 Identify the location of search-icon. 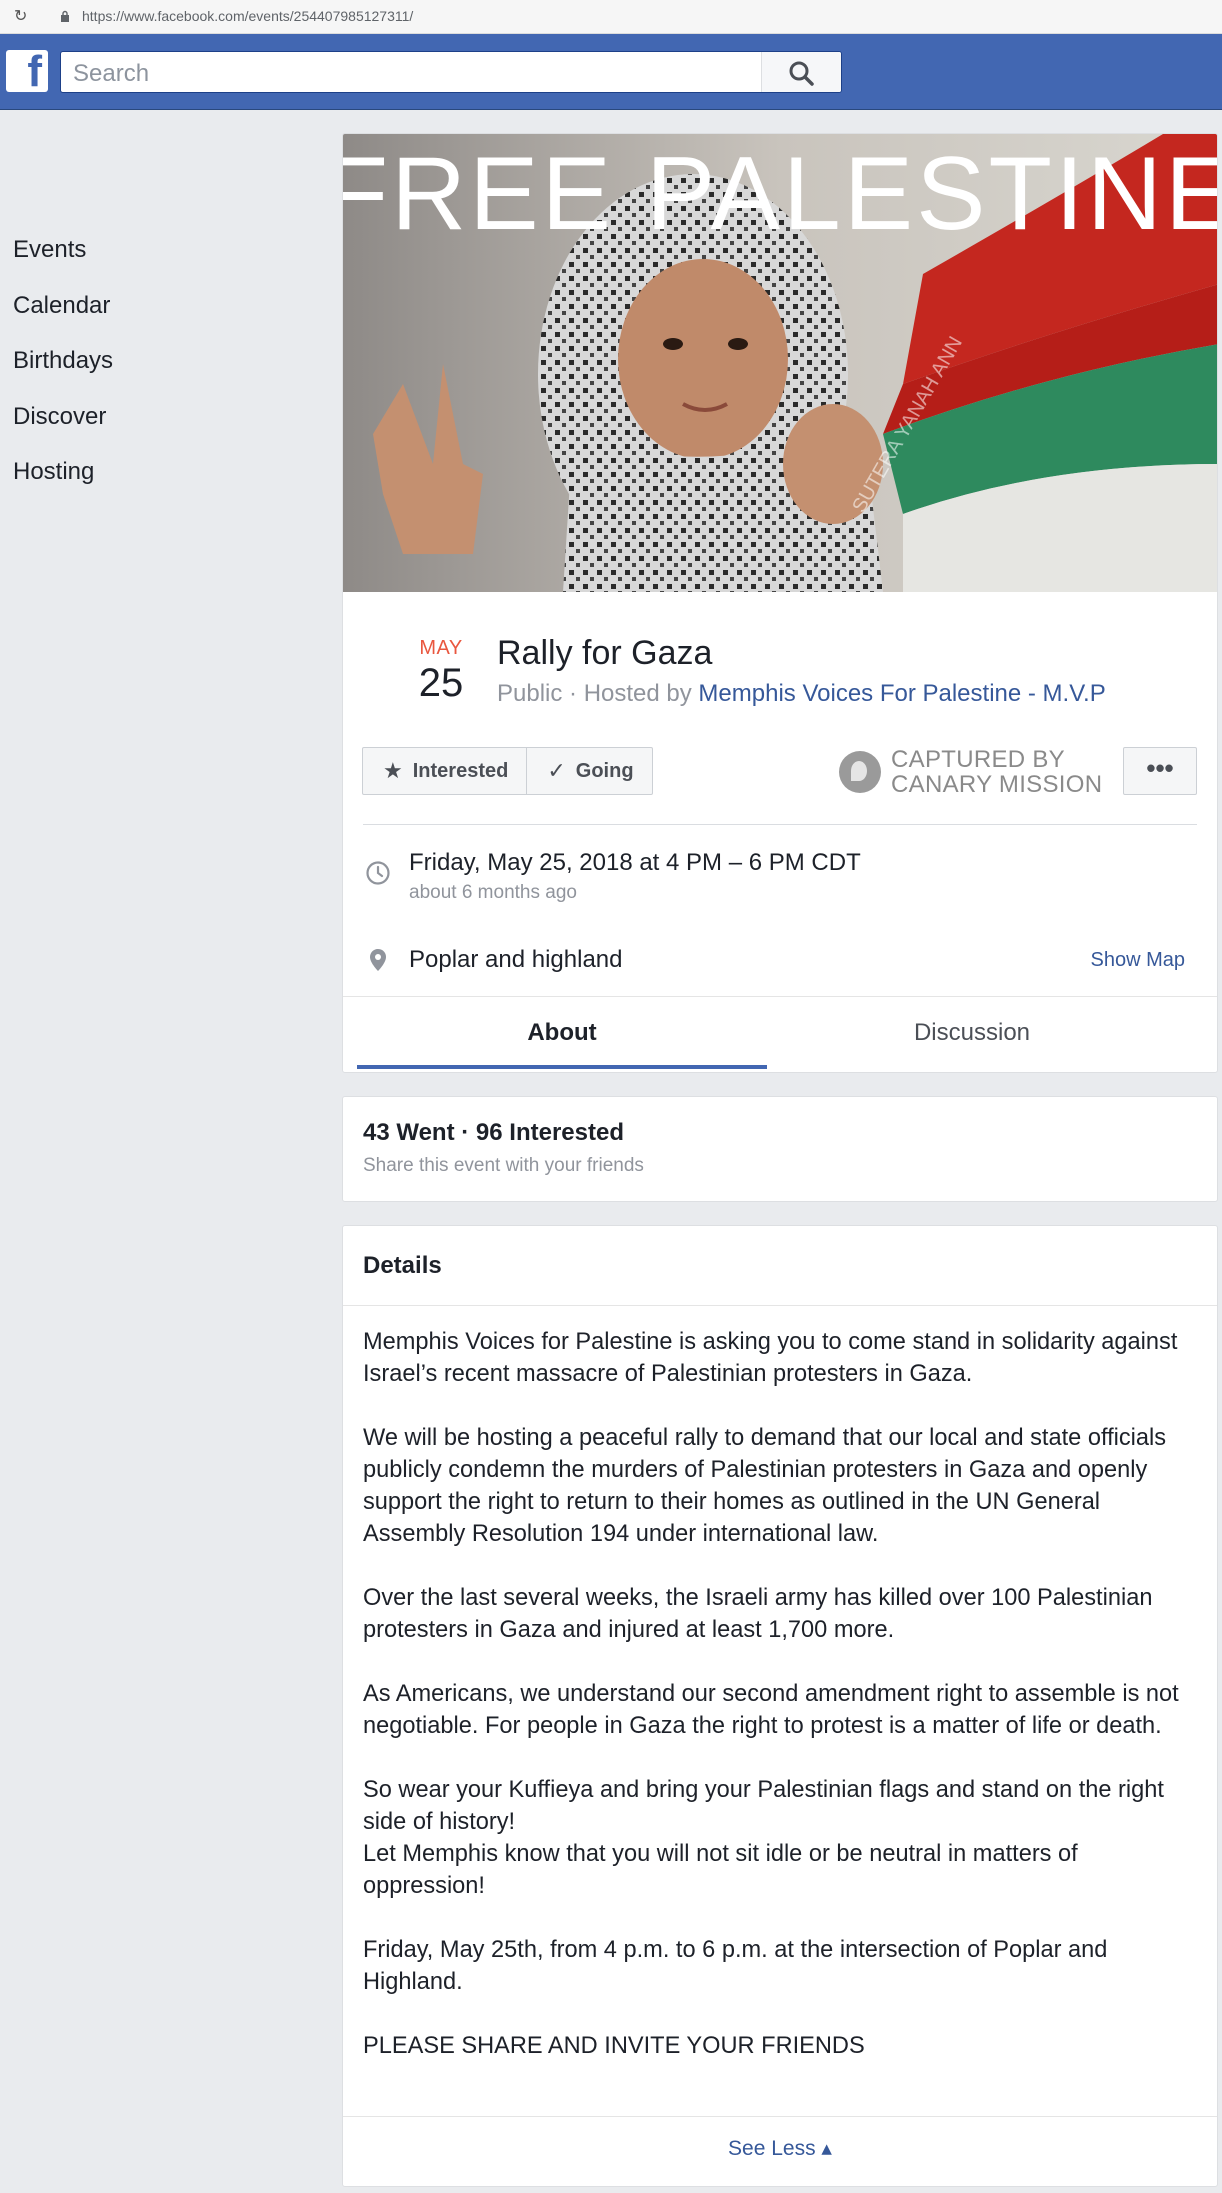
(801, 73).